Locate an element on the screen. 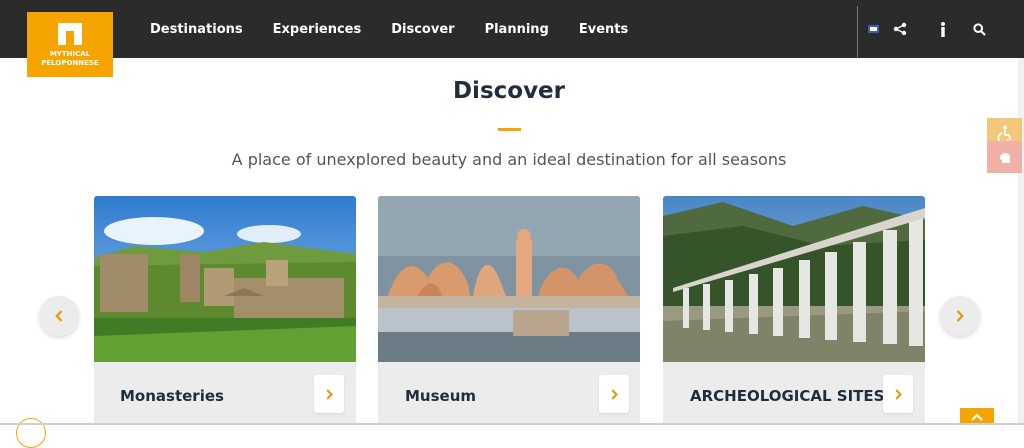 This screenshot has height=448, width=1024. flag-icon is located at coordinates (873, 29).